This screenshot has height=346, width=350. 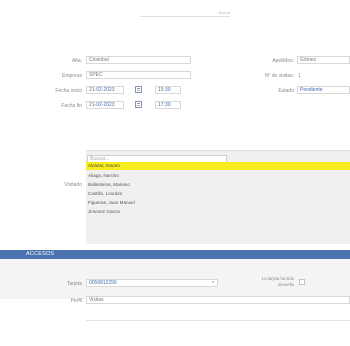 I want to click on tarjeta-devuelta-checkbox, so click(x=302, y=282).